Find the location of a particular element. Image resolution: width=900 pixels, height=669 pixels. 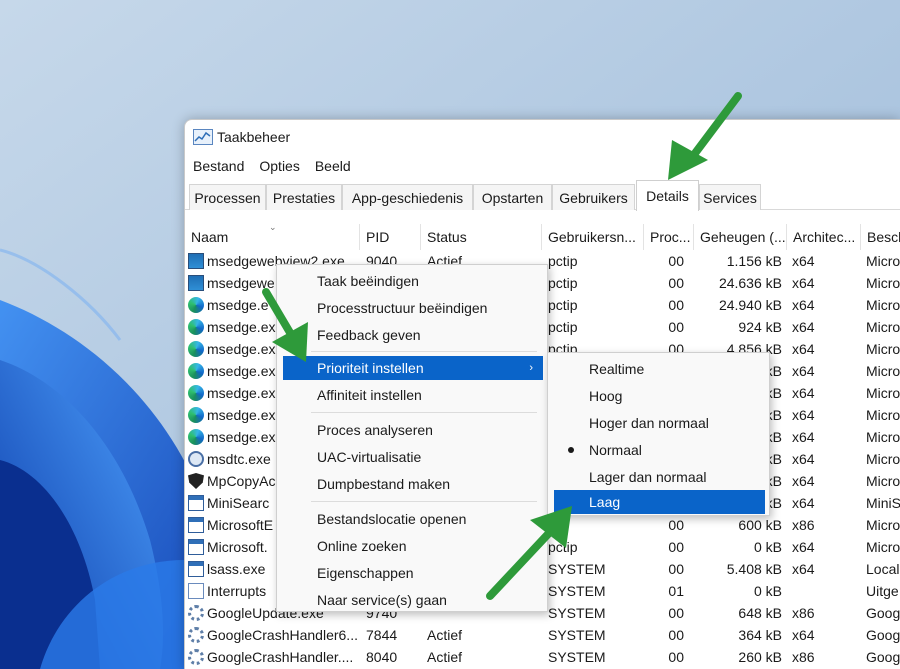

cell-pid: 7844 is located at coordinates (382, 635).